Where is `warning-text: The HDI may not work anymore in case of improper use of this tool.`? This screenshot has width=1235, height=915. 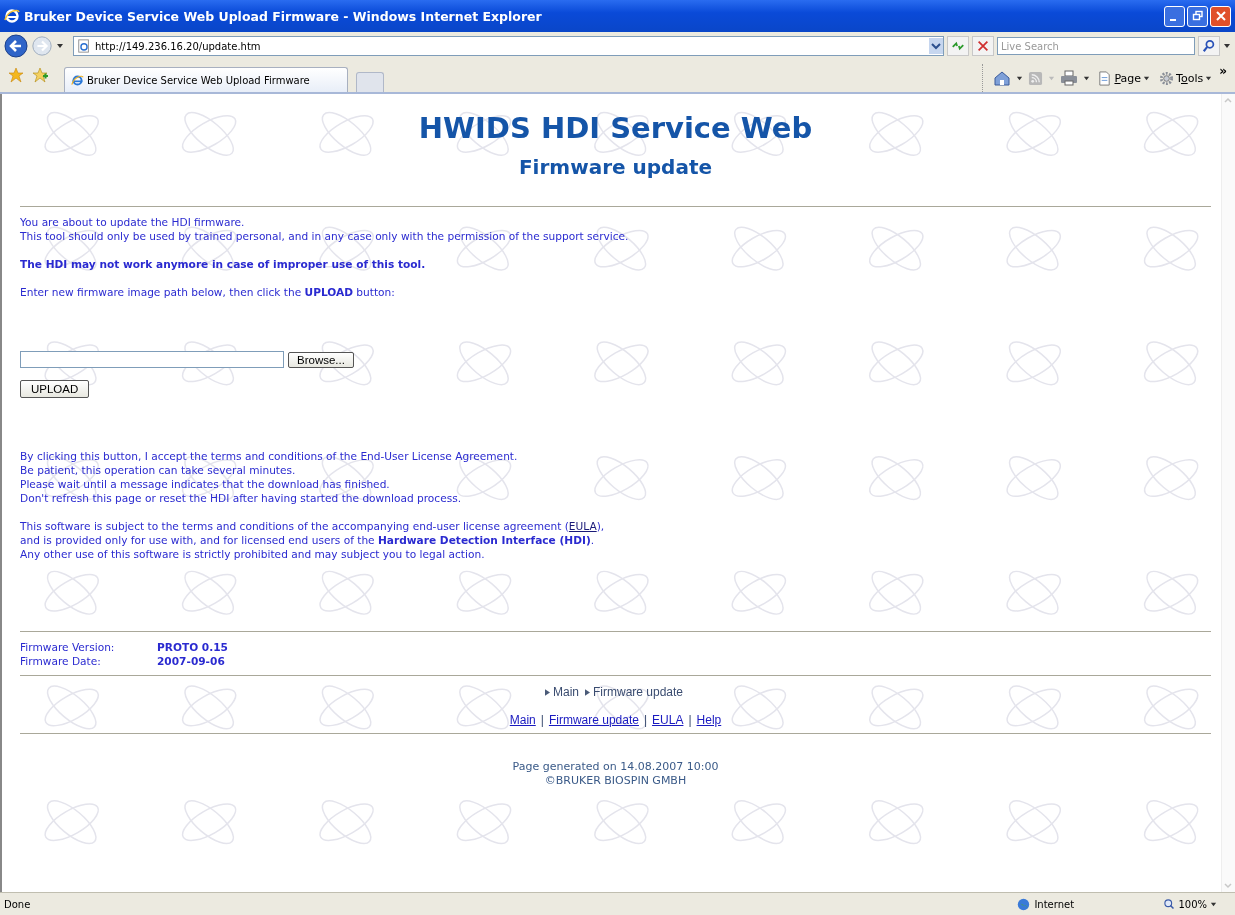
warning-text: The HDI may not work anymore in case of improper use of this tool. is located at coordinates (223, 264).